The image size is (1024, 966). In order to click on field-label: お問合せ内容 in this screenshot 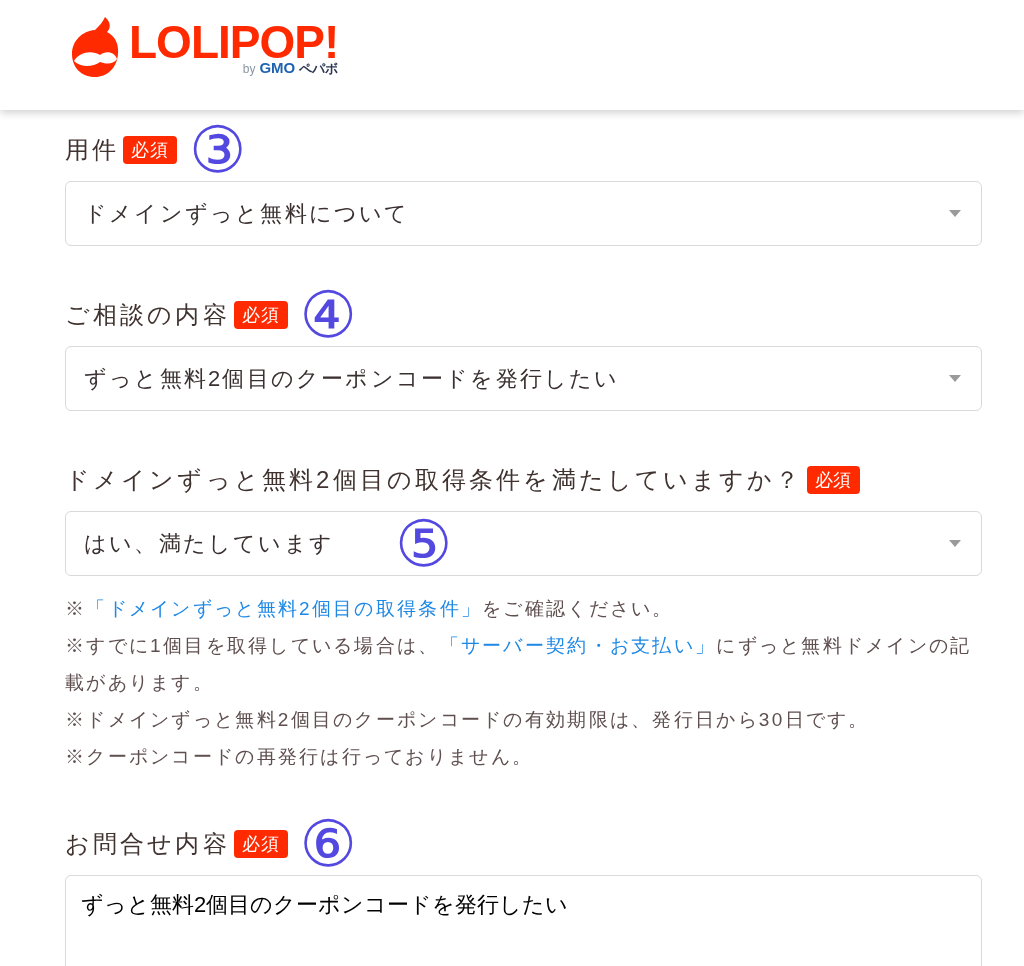, I will do `click(147, 844)`.